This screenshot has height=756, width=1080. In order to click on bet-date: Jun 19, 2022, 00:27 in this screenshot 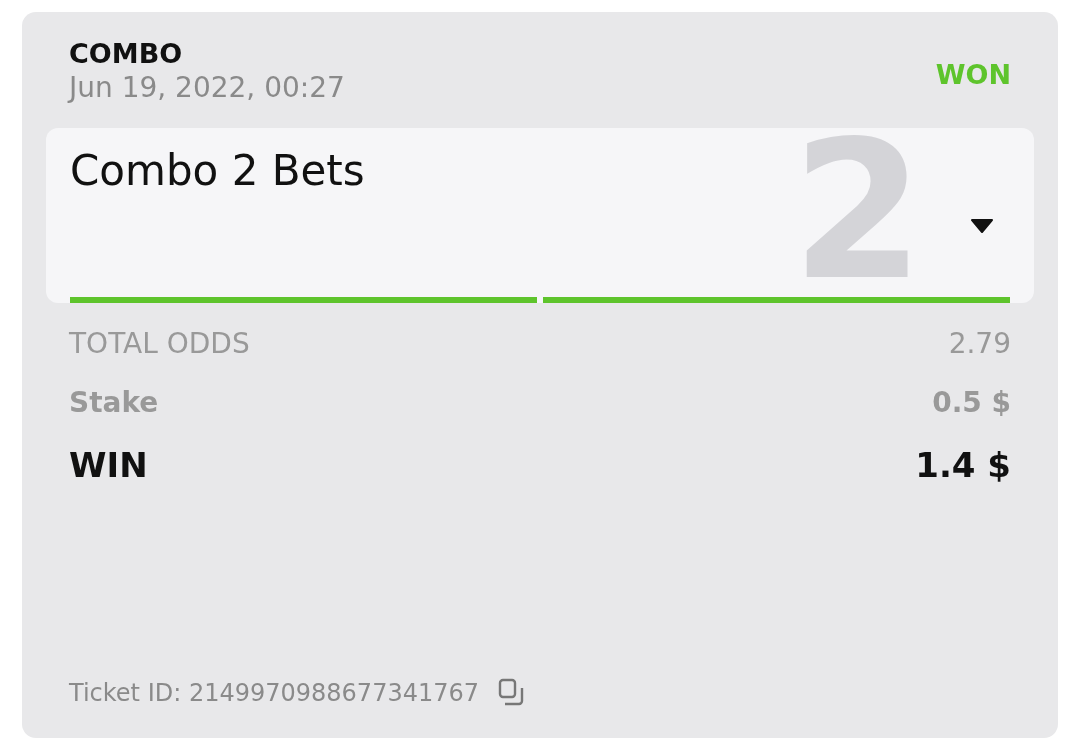, I will do `click(207, 87)`.